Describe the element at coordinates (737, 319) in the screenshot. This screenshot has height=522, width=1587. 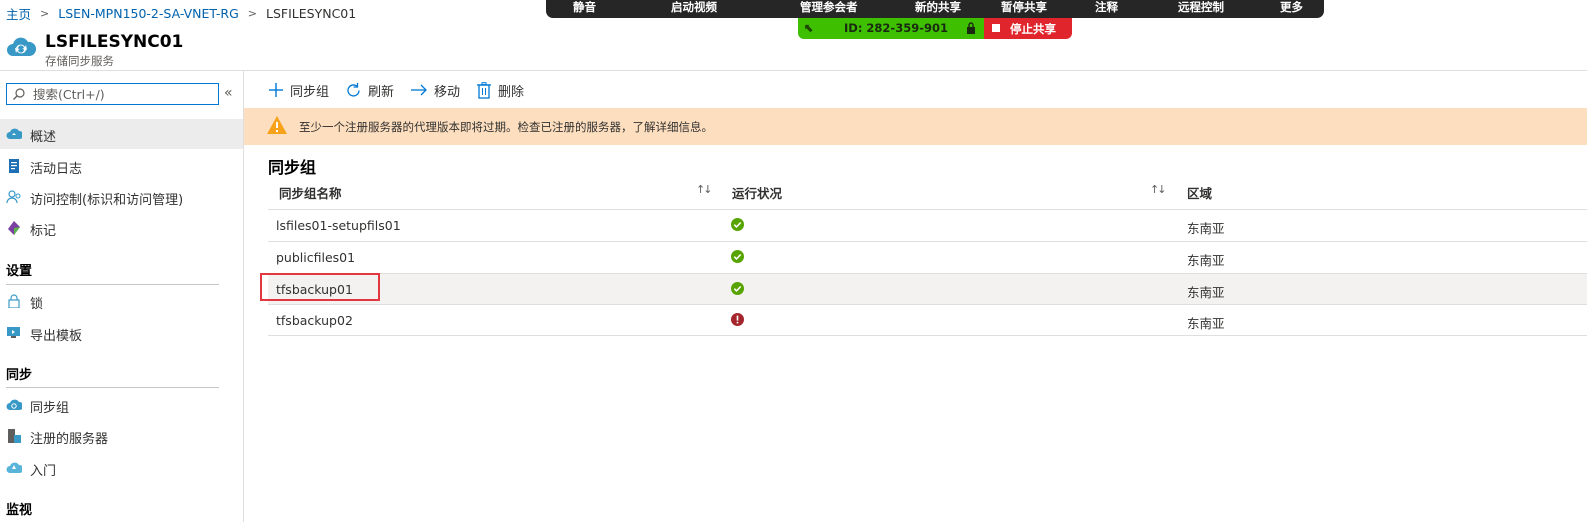
I see `status-error-icon` at that location.